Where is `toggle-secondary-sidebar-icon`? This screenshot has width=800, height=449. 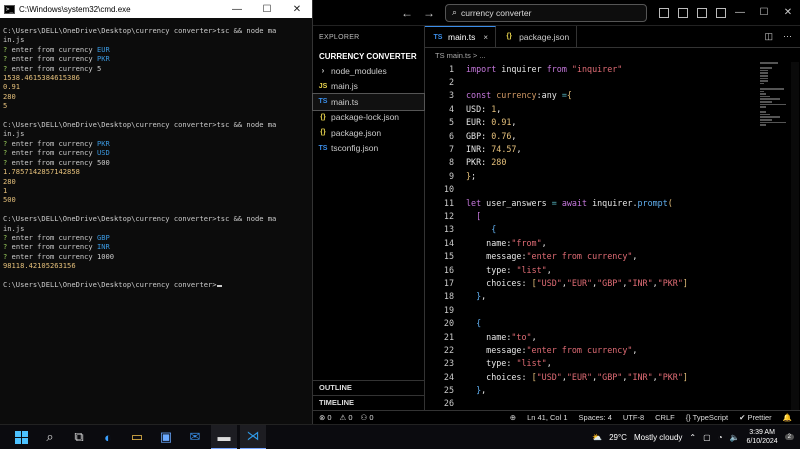 toggle-secondary-sidebar-icon is located at coordinates (702, 12).